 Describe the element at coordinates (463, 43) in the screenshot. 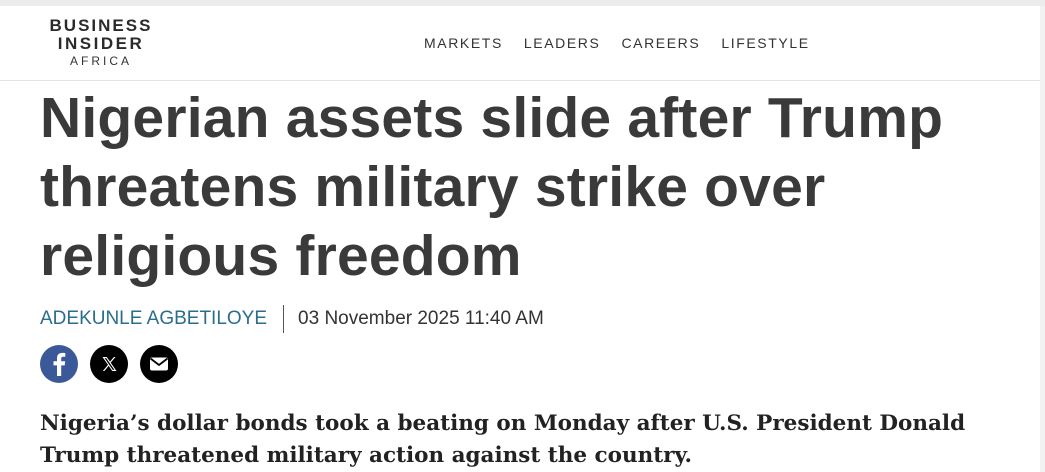

I see `nav-item-markets: MARKETS` at that location.